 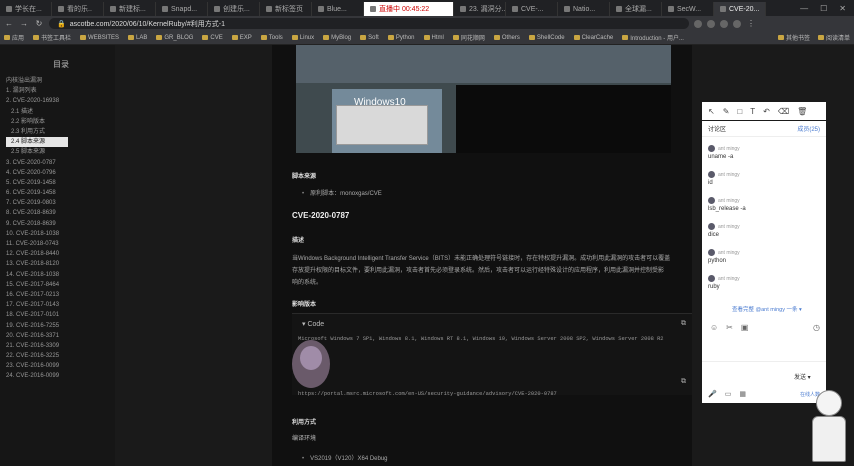 What do you see at coordinates (14, 37) in the screenshot?
I see `bookmark-item: 应用` at bounding box center [14, 37].